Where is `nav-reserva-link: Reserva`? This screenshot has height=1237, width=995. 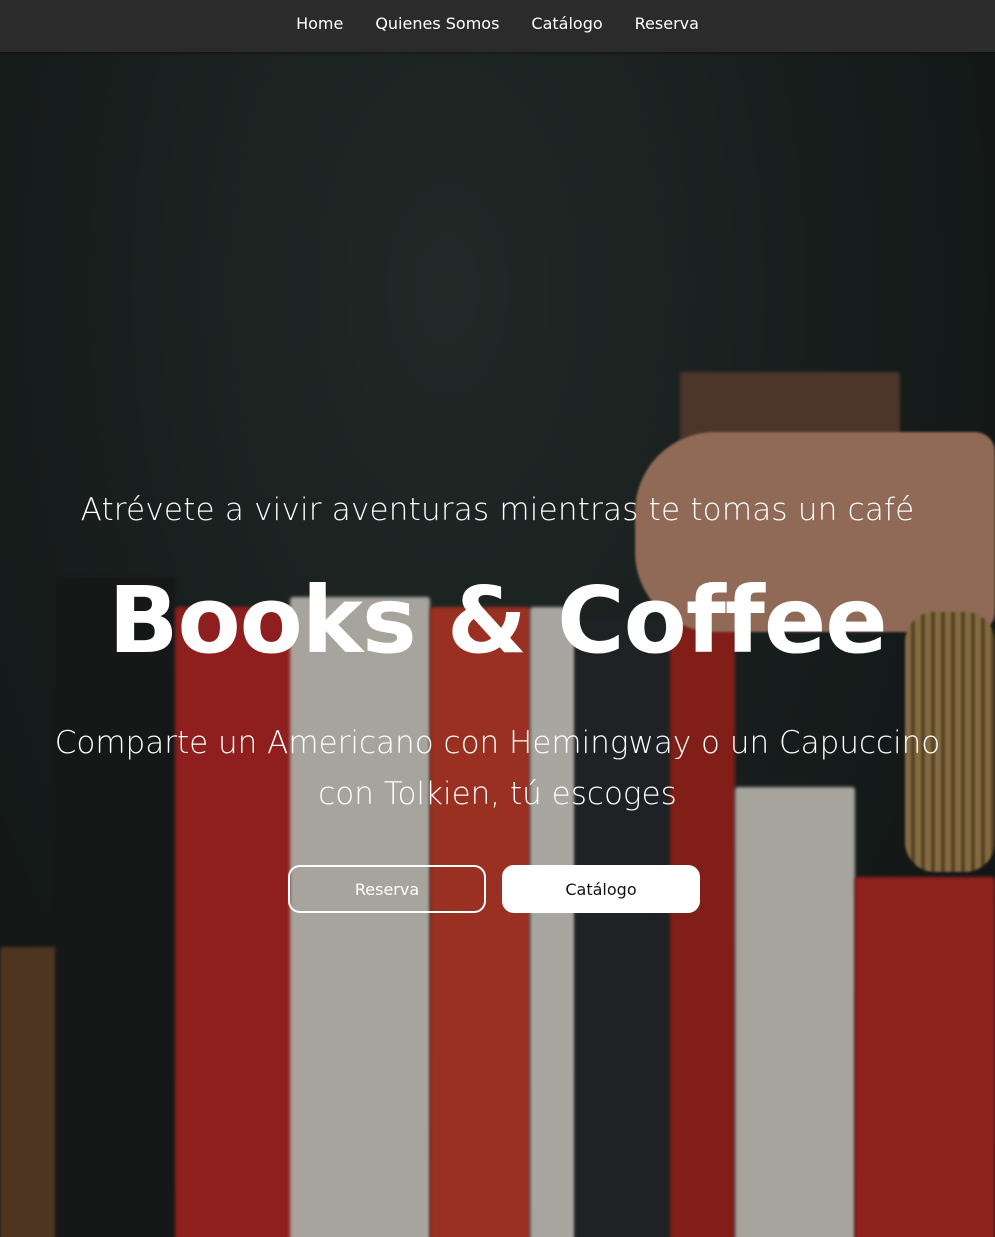 nav-reserva-link: Reserva is located at coordinates (667, 26).